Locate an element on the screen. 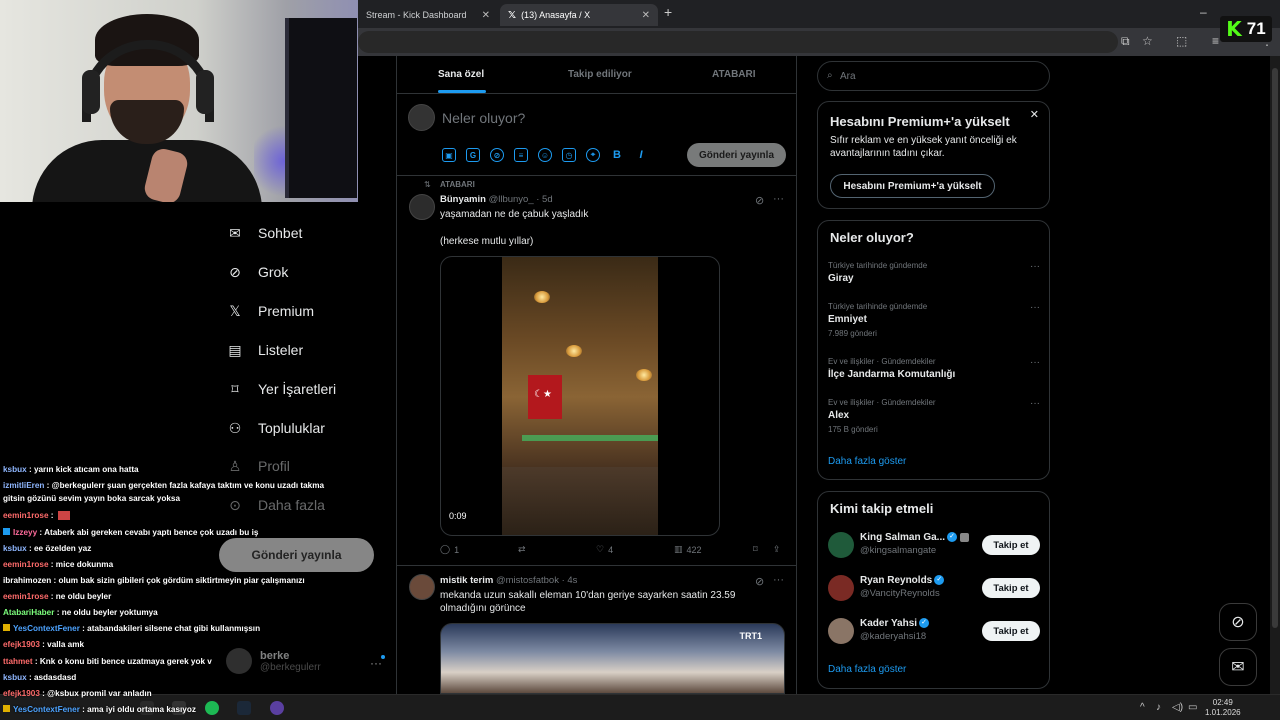  reply-action: ◯ 1 is located at coordinates (449, 549).